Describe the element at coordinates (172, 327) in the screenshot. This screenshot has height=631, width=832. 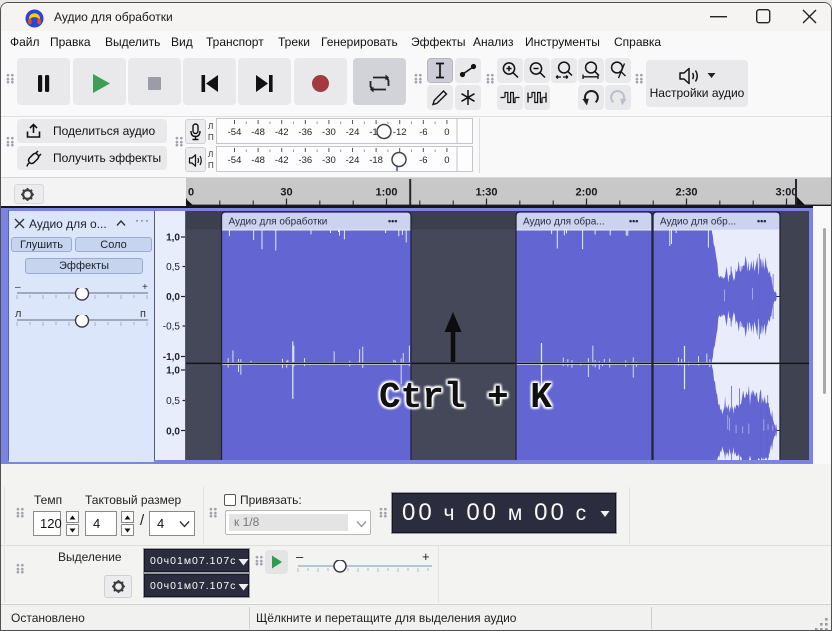
I see `svg-text: -0,5` at that location.